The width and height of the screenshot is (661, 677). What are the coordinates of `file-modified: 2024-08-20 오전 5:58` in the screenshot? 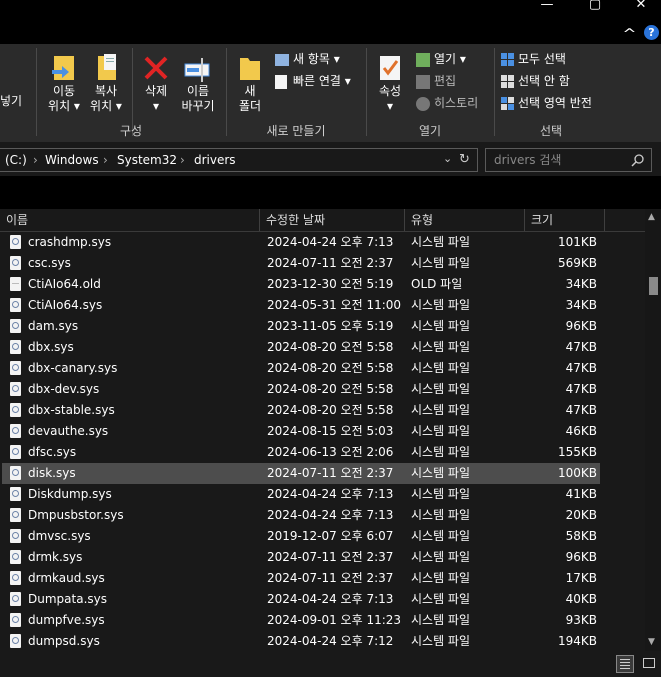 It's located at (330, 389).